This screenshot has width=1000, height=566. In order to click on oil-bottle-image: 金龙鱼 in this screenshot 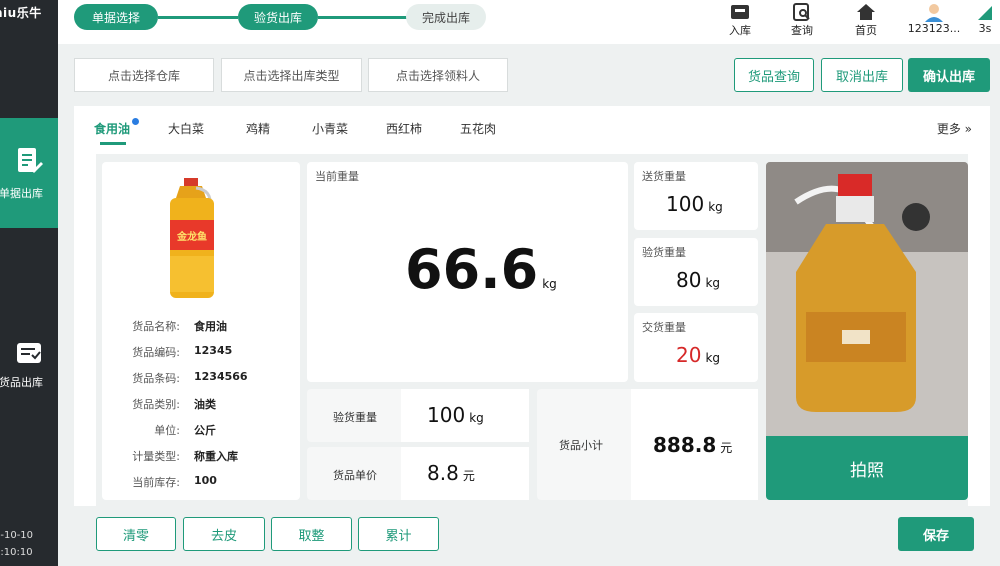, I will do `click(192, 238)`.